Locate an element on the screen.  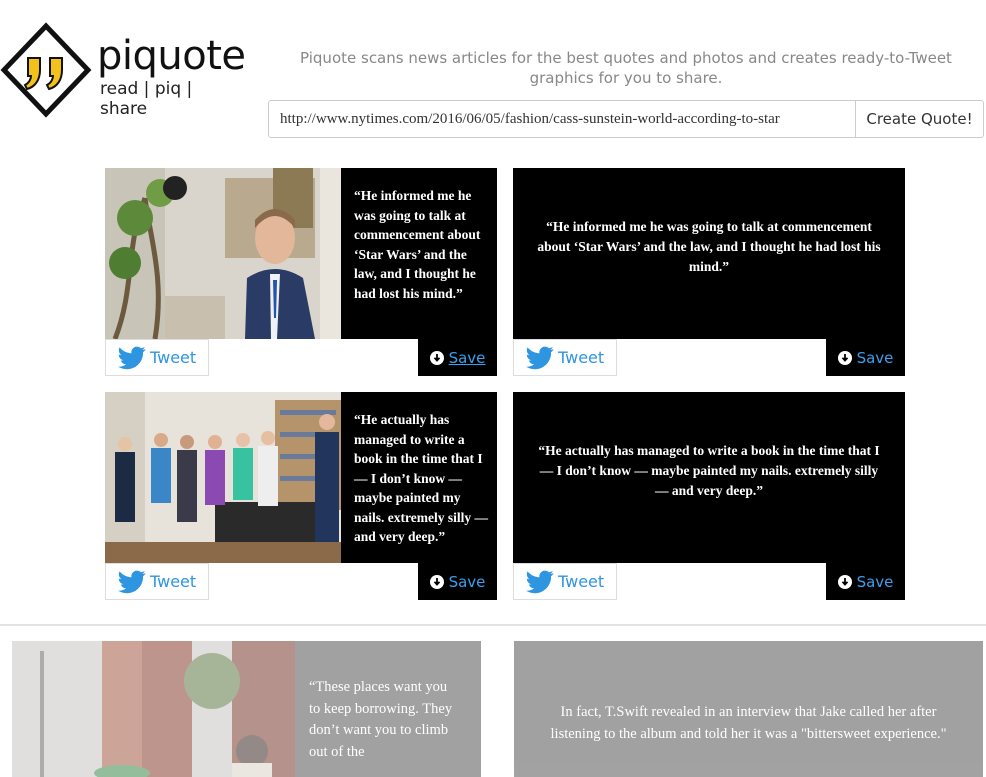
brand-logo: piquote read | piq | share is located at coordinates (123, 72).